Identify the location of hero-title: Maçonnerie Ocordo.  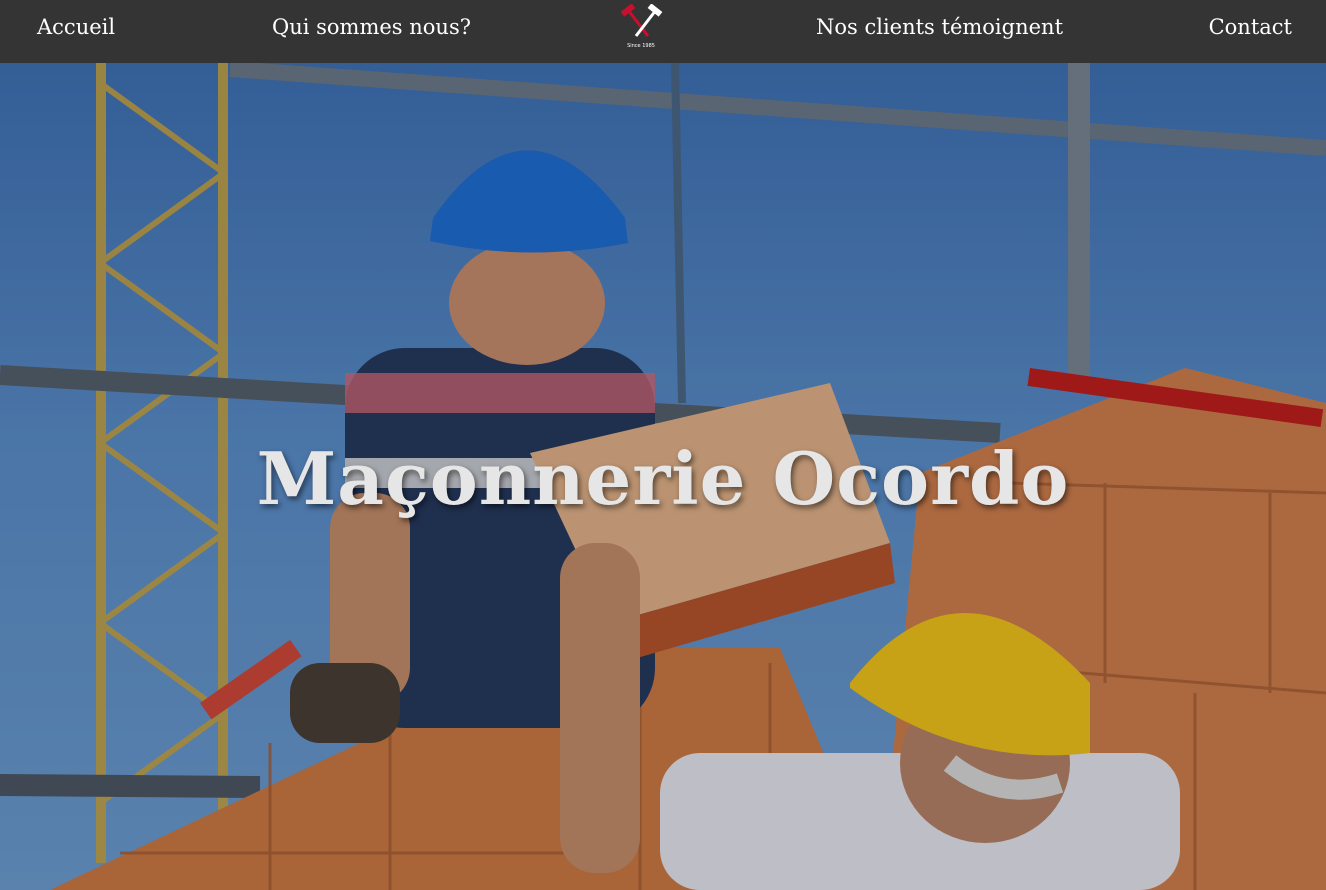
(663, 478).